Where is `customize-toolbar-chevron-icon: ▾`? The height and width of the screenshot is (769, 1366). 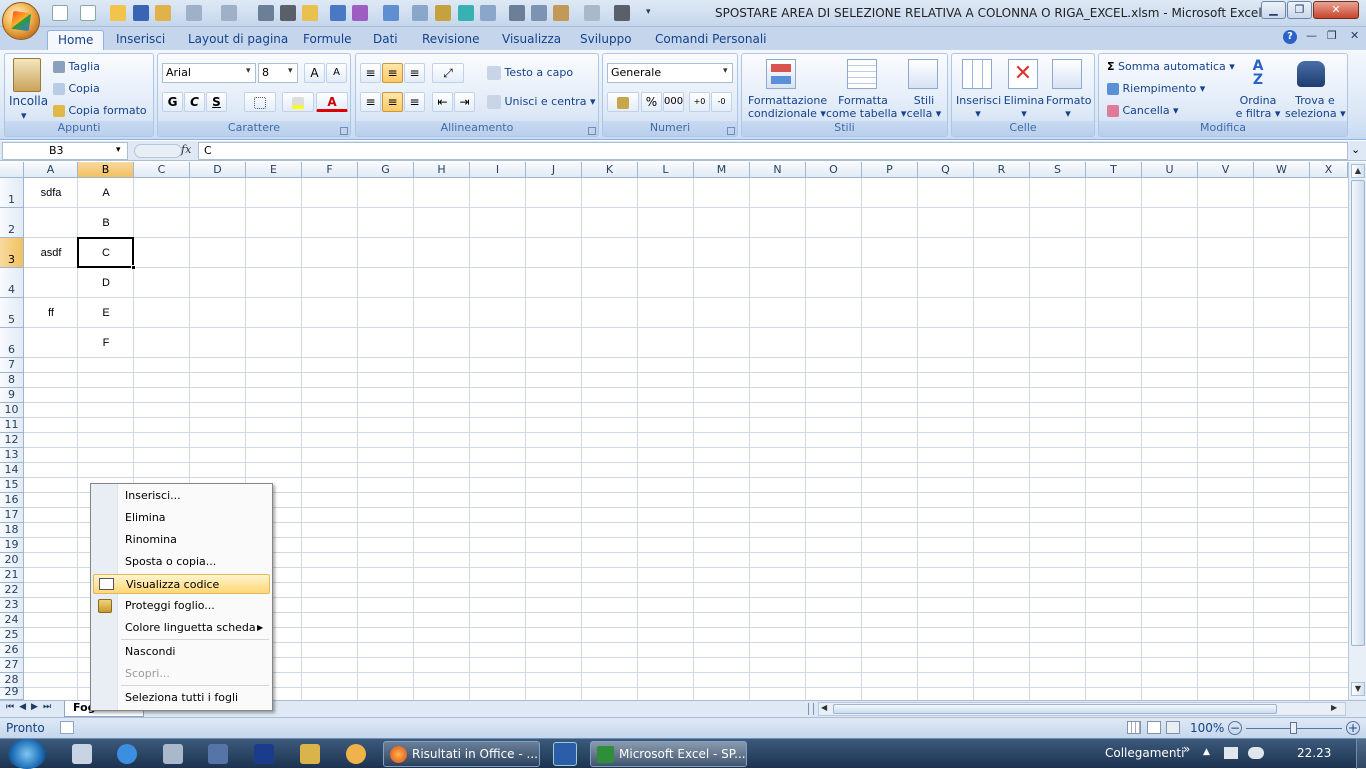
customize-toolbar-chevron-icon: ▾ is located at coordinates (648, 12).